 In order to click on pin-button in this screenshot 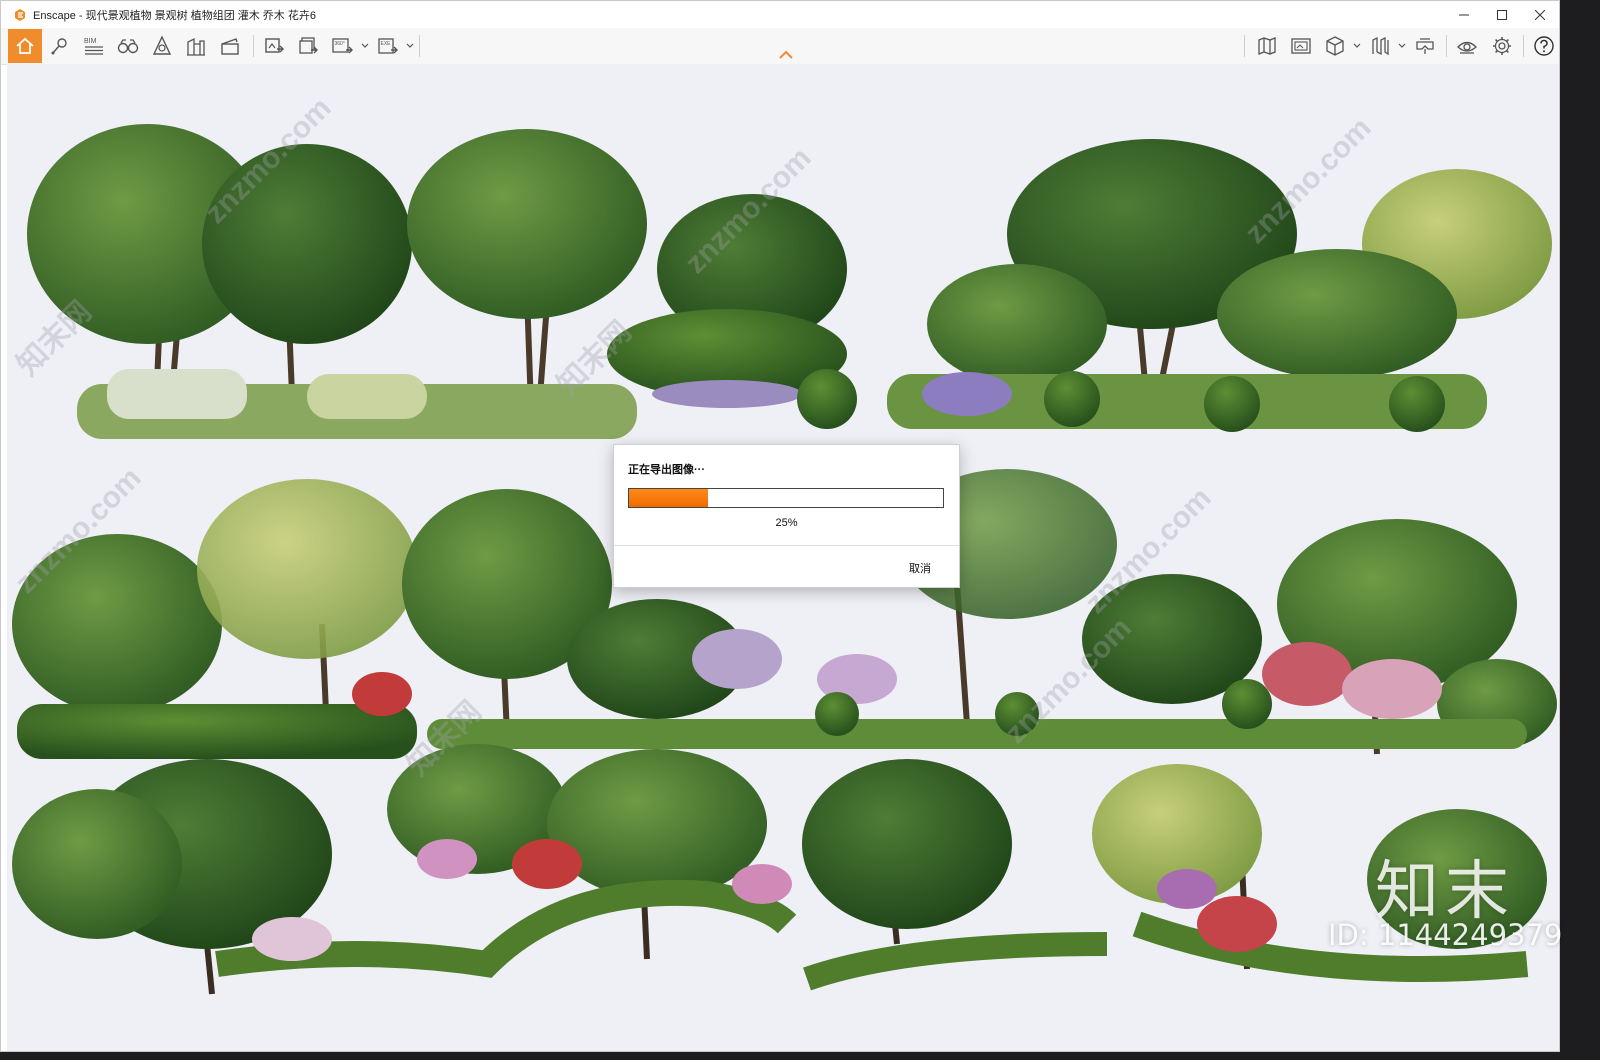, I will do `click(60, 46)`.